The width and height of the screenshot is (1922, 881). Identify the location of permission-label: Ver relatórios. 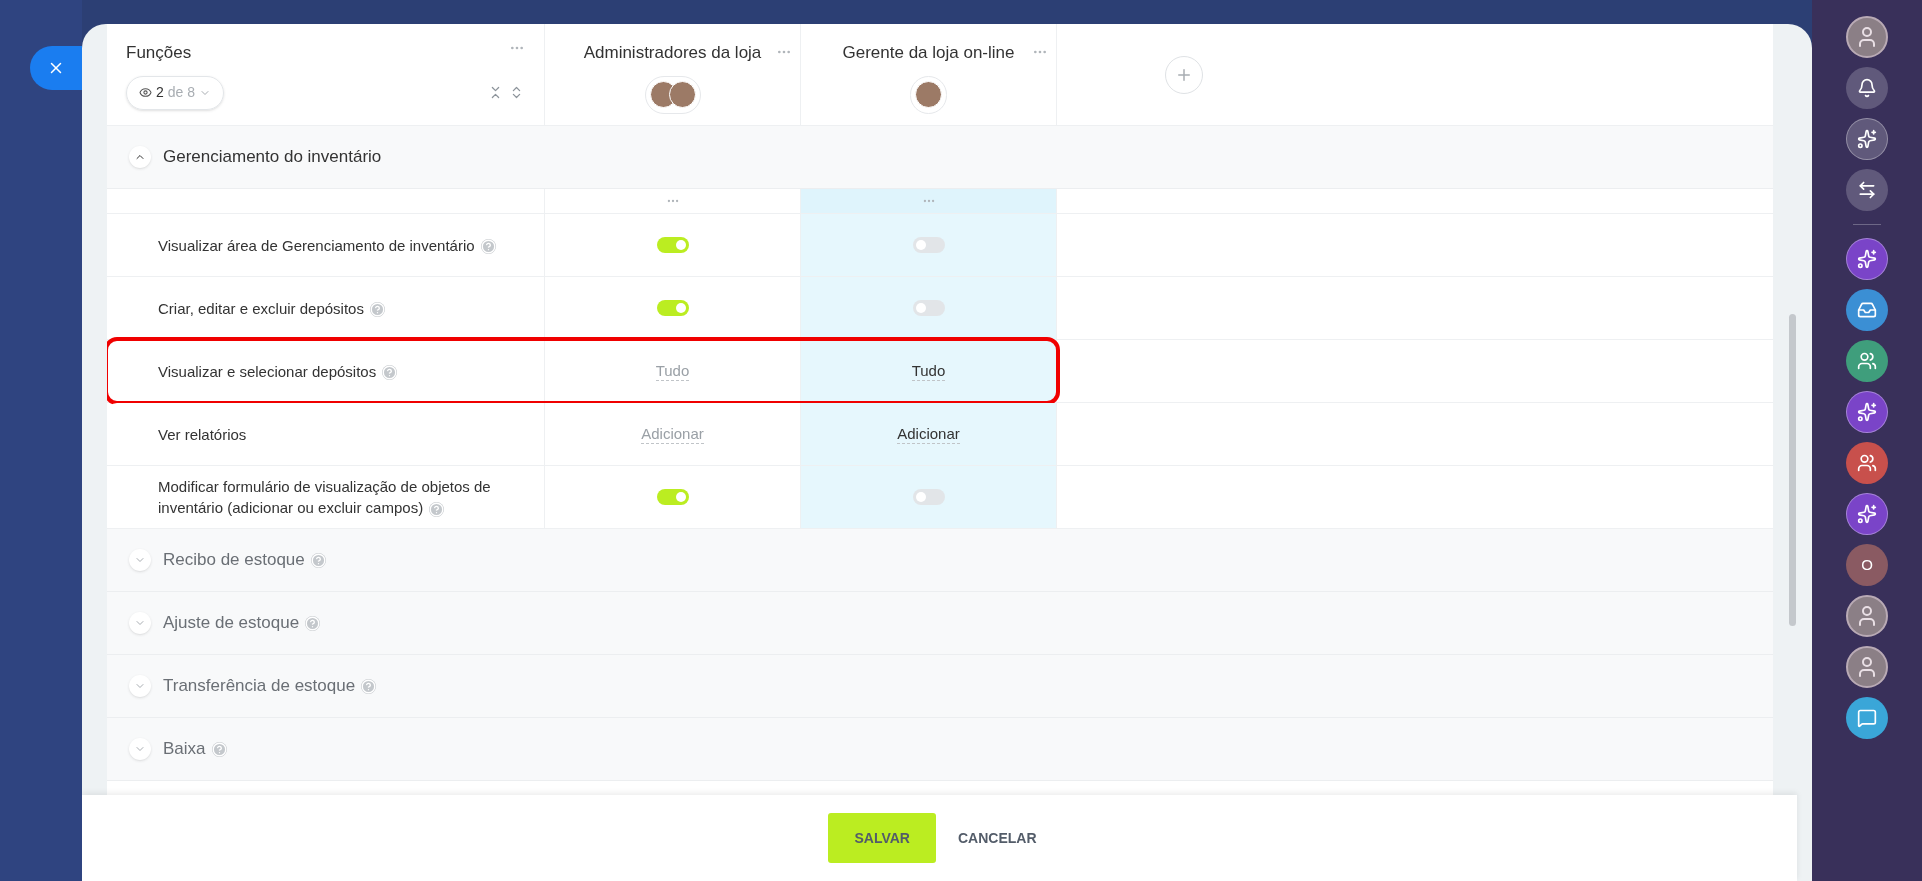
(202, 434).